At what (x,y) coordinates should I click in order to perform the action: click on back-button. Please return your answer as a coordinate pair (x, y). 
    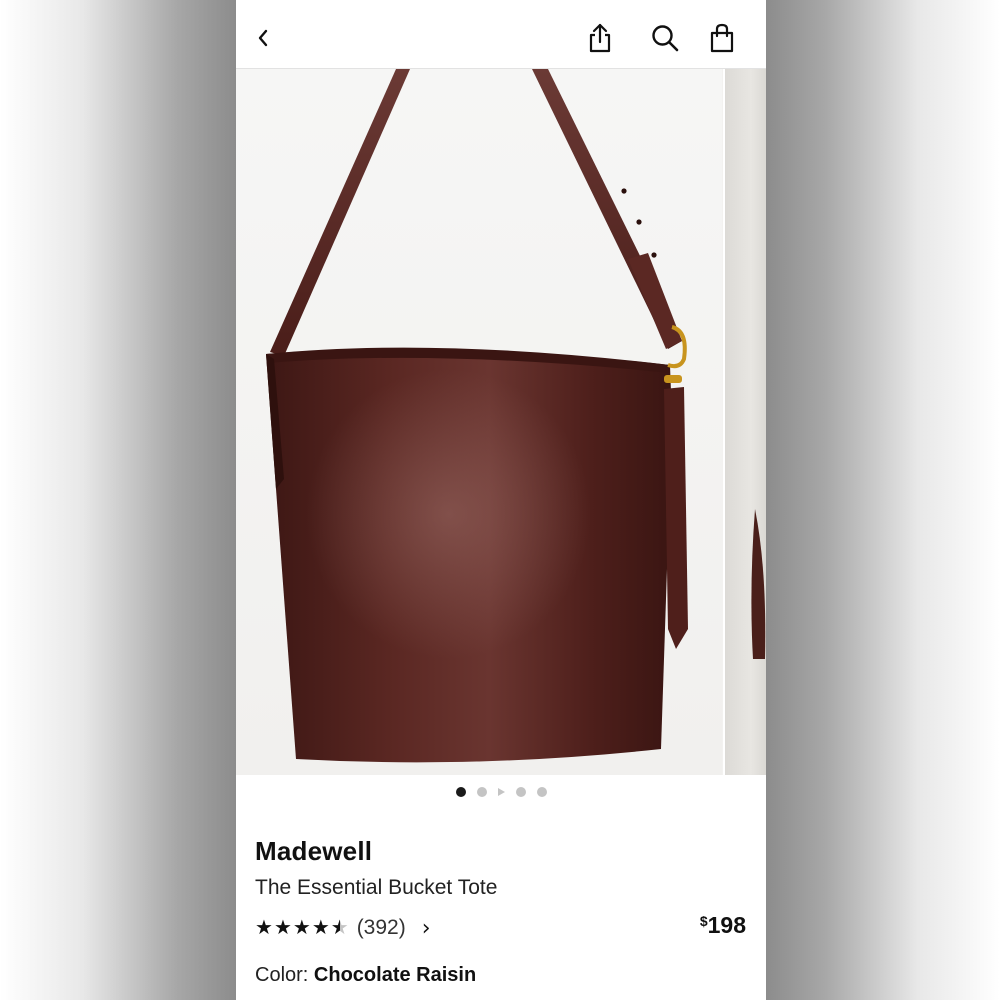
    Looking at the image, I should click on (264, 38).